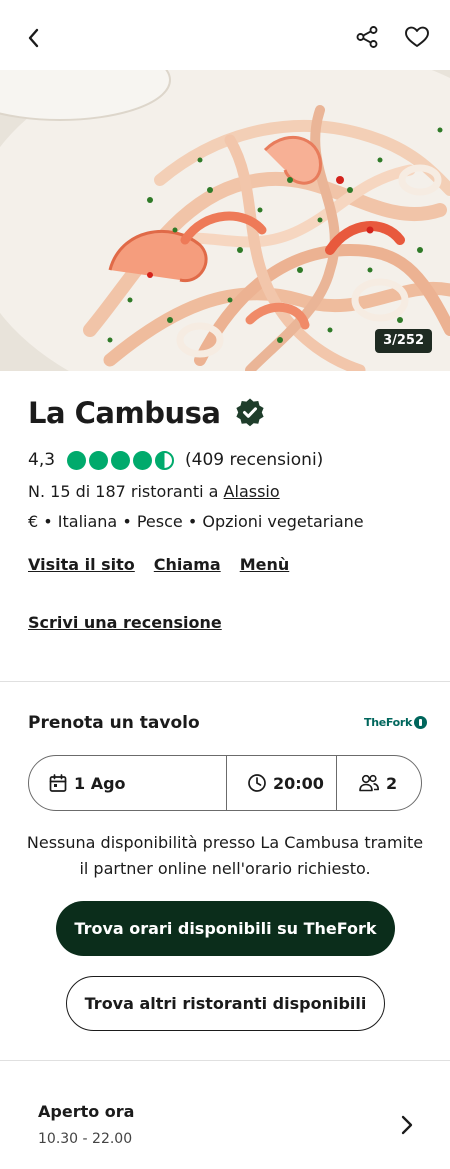 The image size is (450, 1169). I want to click on restaurant-header: La Cambusa, so click(147, 413).